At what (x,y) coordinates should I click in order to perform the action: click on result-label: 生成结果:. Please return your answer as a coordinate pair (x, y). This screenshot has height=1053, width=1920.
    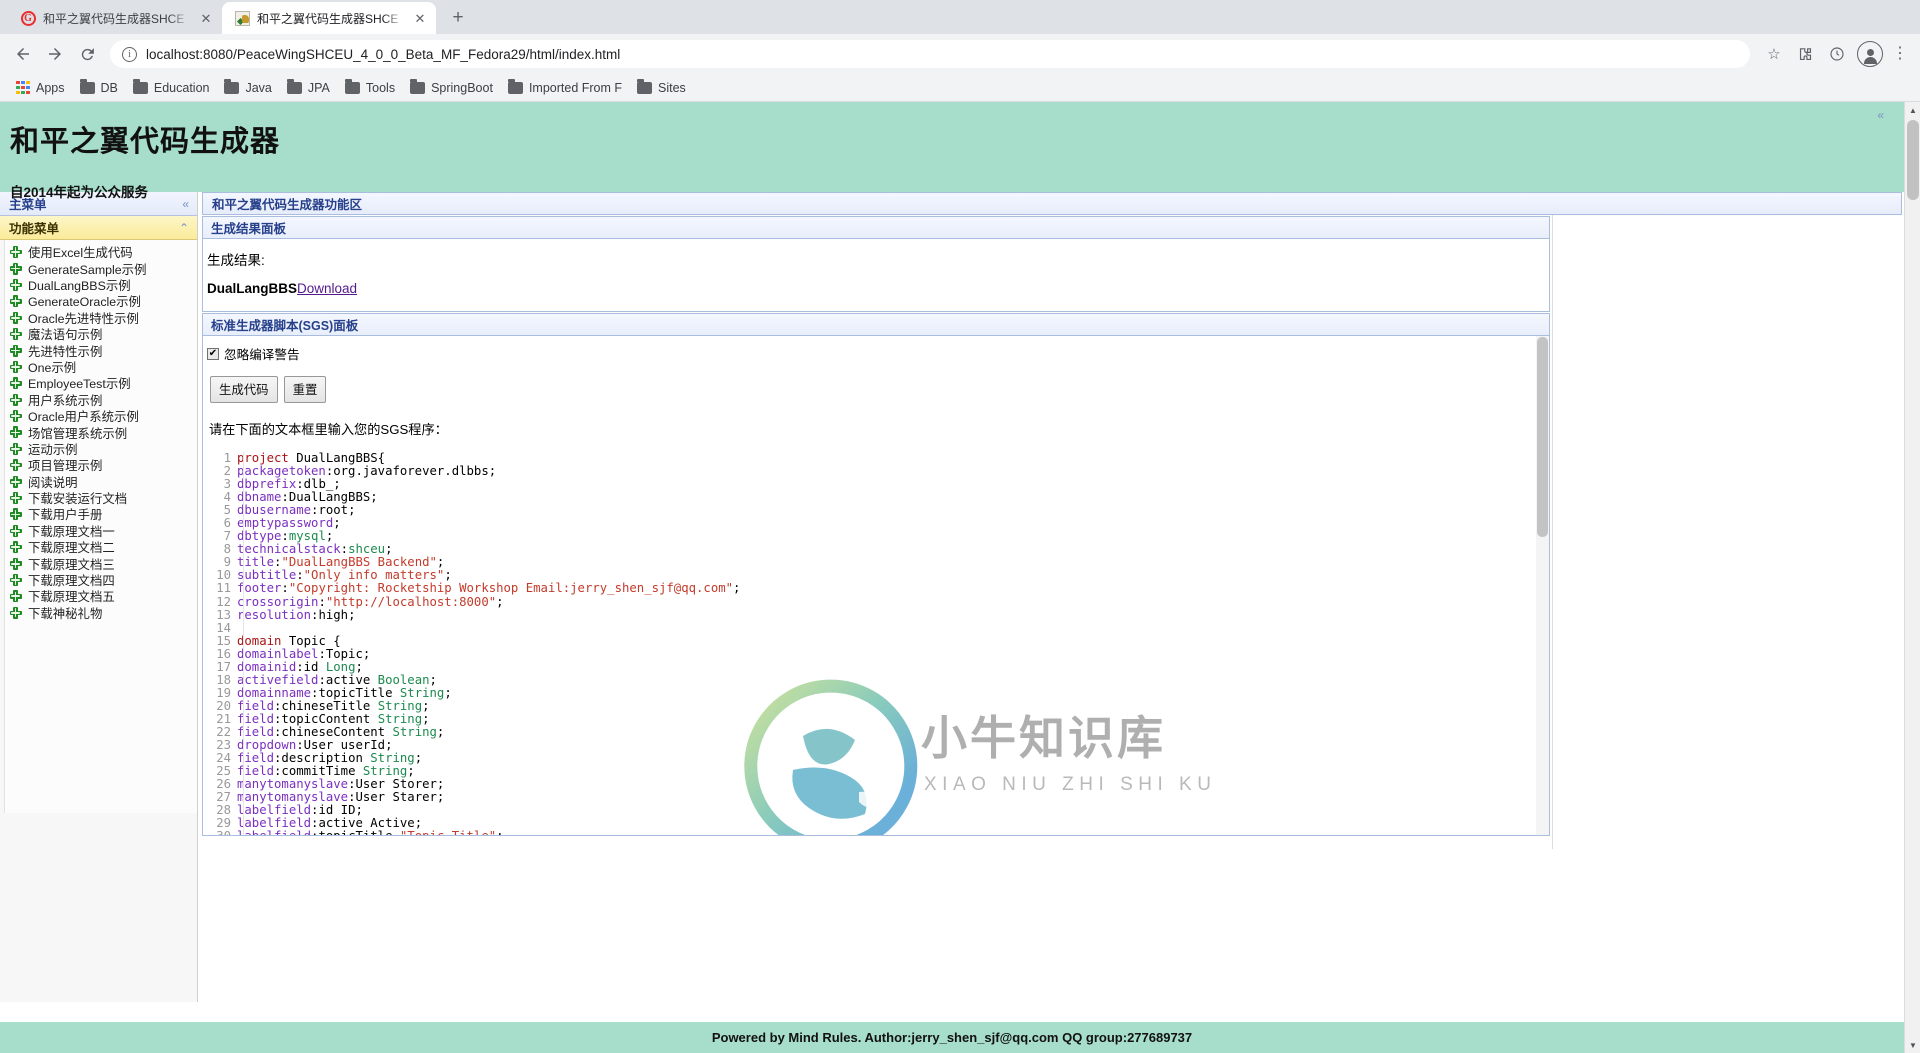
    Looking at the image, I should click on (236, 260).